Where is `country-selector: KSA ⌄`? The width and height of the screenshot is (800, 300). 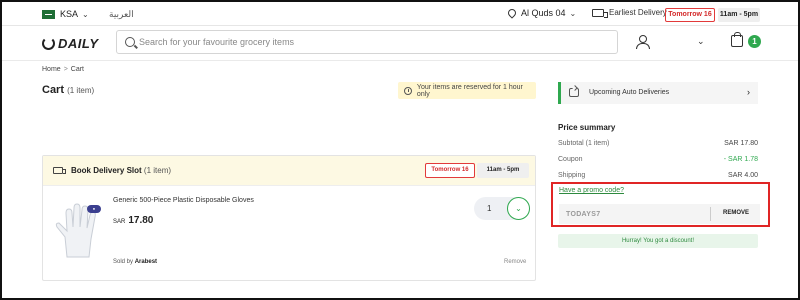 country-selector: KSA ⌄ is located at coordinates (65, 14).